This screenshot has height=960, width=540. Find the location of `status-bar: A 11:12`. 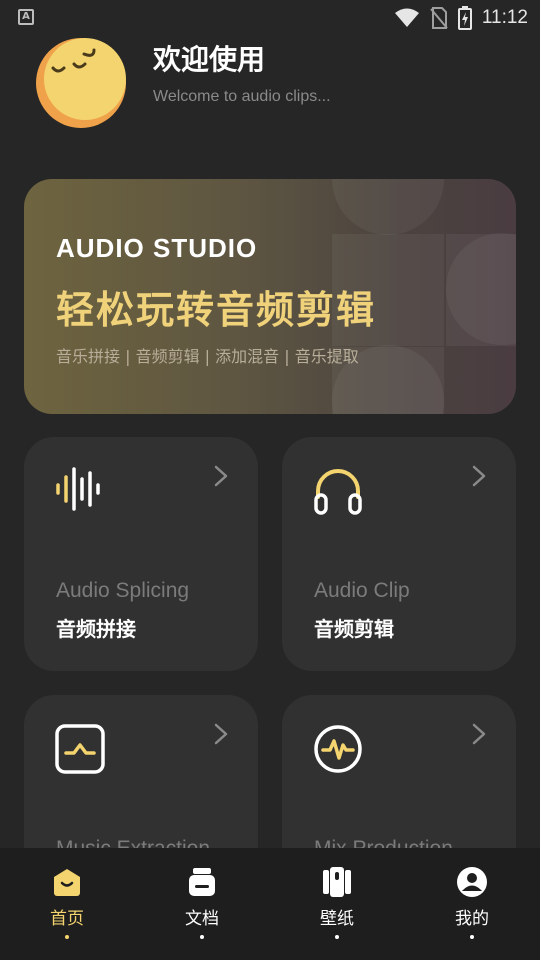

status-bar: A 11:12 is located at coordinates (270, 18).